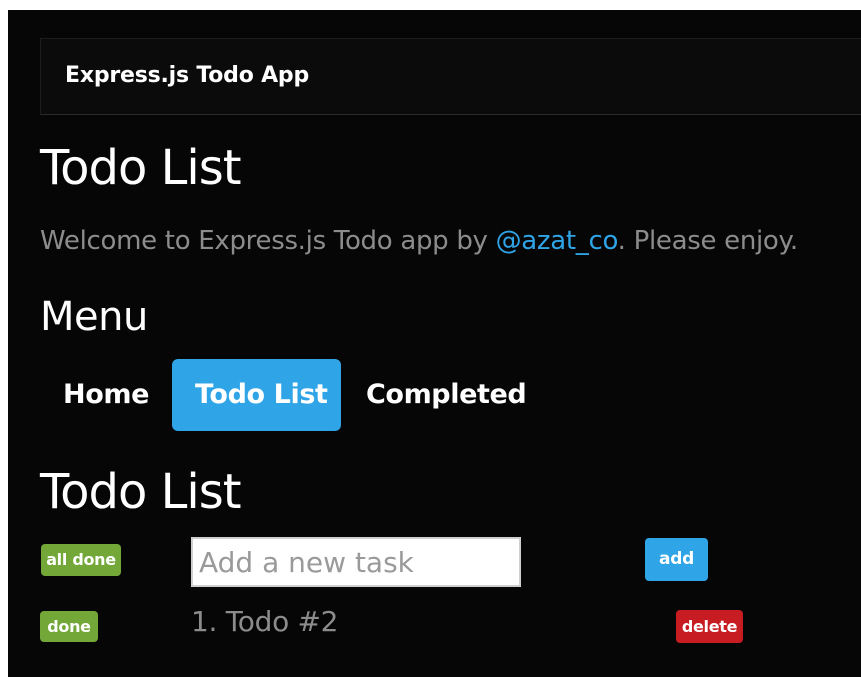 The height and width of the screenshot is (677, 861). Describe the element at coordinates (94, 317) in the screenshot. I see `menu-title: Menu` at that location.